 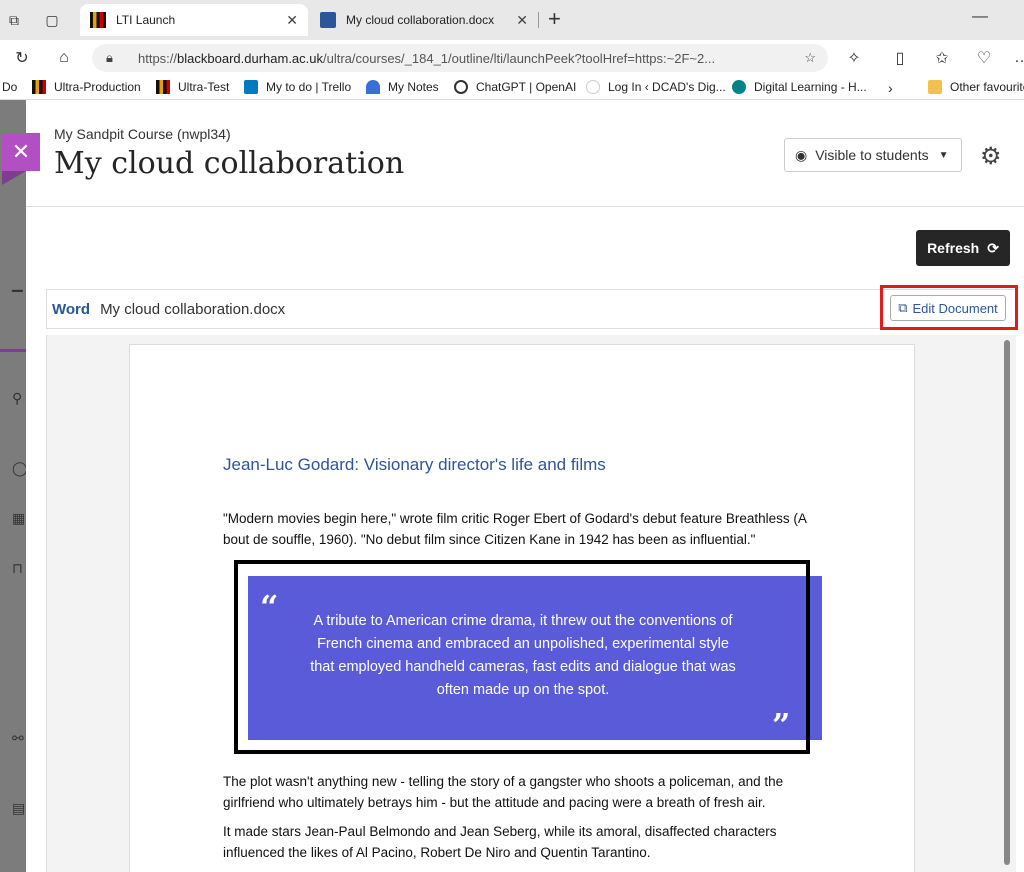 I want to click on close-icon: ✕, so click(x=21, y=151).